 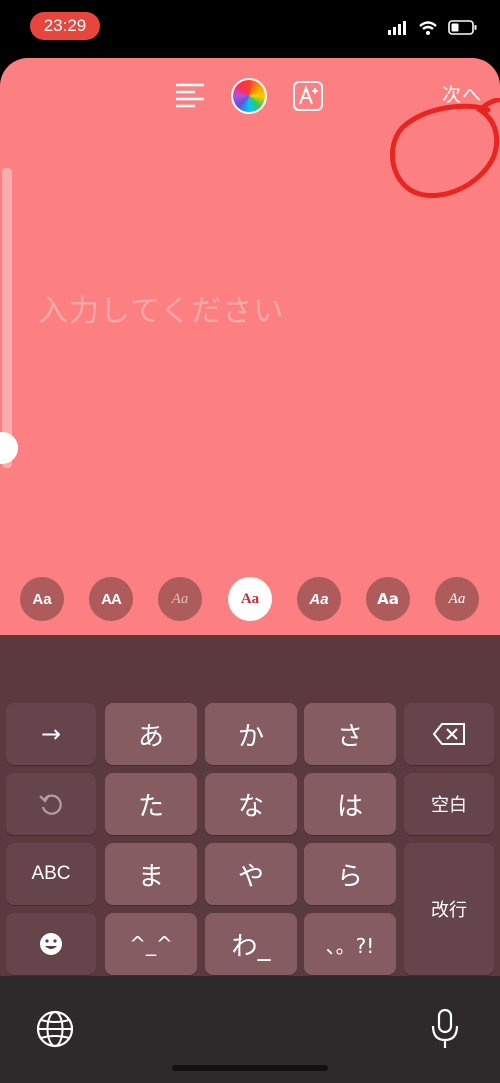 I want to click on key-ha: は, so click(x=350, y=804).